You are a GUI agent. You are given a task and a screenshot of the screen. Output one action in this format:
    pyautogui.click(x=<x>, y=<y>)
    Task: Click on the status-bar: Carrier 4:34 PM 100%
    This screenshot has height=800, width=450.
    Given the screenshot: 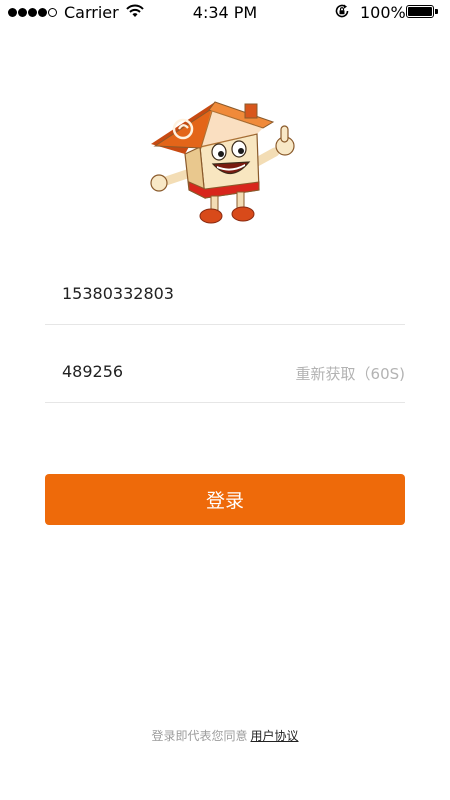 What is the action you would take?
    pyautogui.click(x=225, y=13)
    